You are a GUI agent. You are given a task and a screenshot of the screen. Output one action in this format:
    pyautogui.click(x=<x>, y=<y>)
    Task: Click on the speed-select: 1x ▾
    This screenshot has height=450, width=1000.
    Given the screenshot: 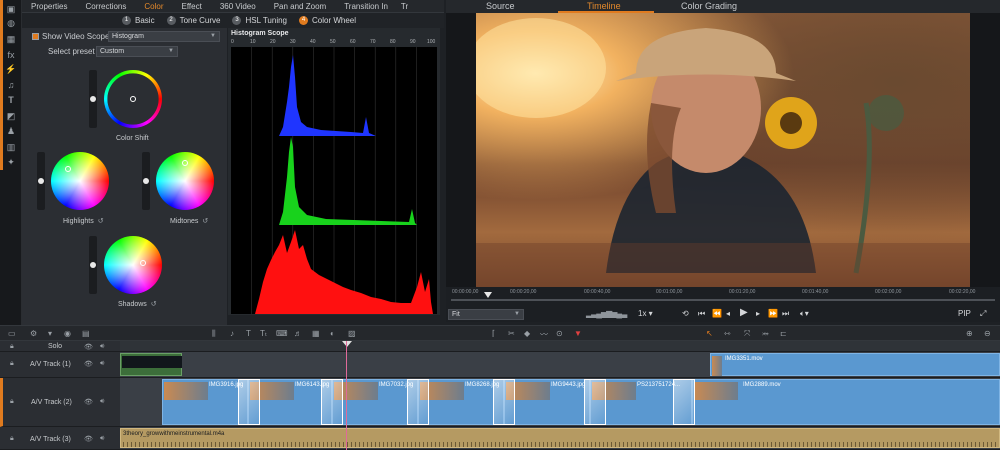 What is the action you would take?
    pyautogui.click(x=645, y=313)
    